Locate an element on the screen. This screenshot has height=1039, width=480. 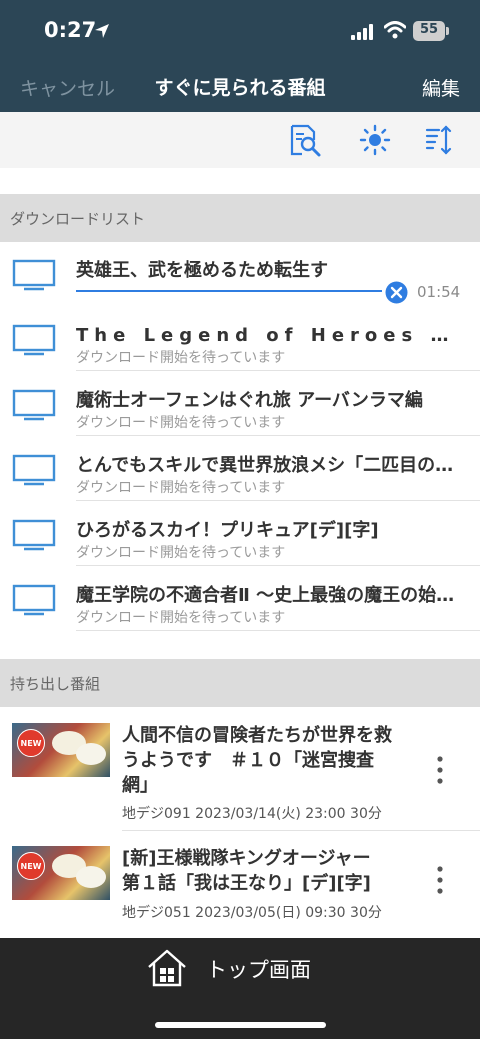
wifi-icon is located at coordinates (395, 30).